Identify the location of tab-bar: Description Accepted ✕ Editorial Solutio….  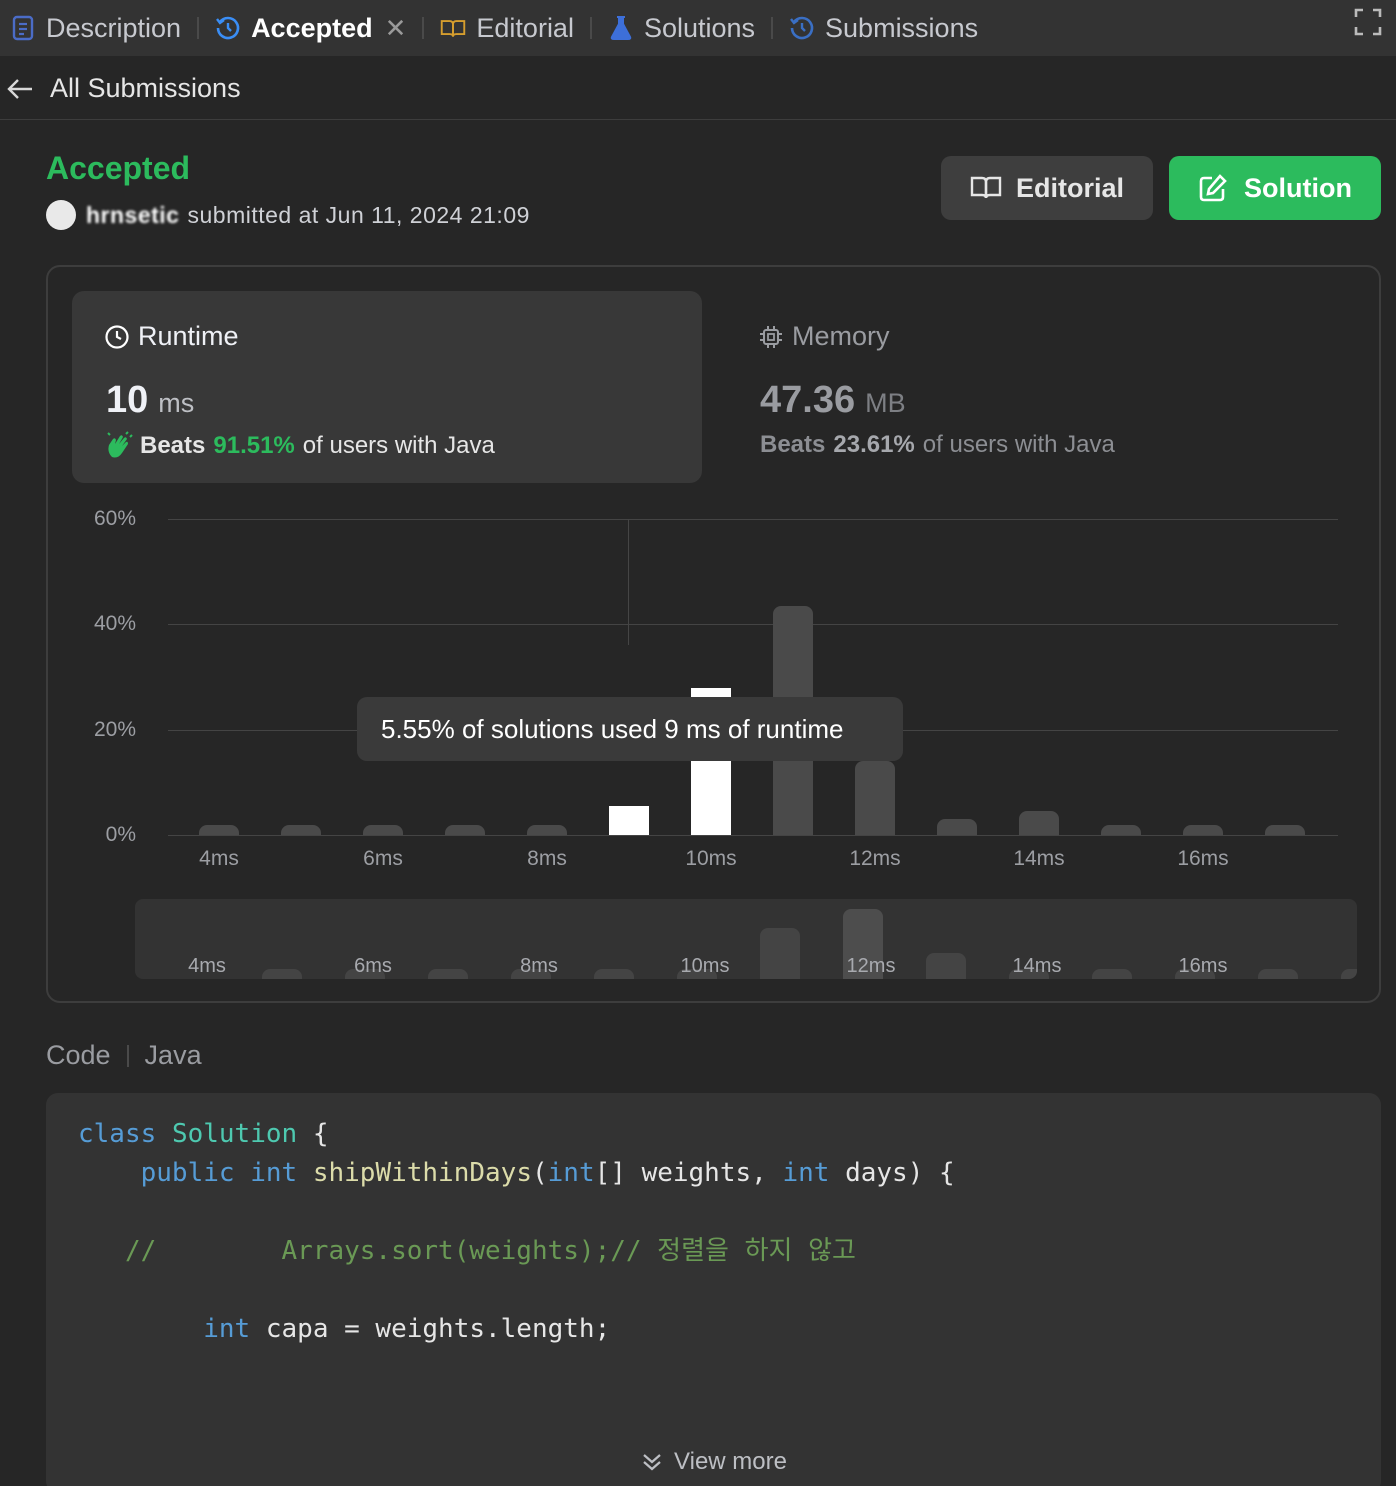
(698, 28).